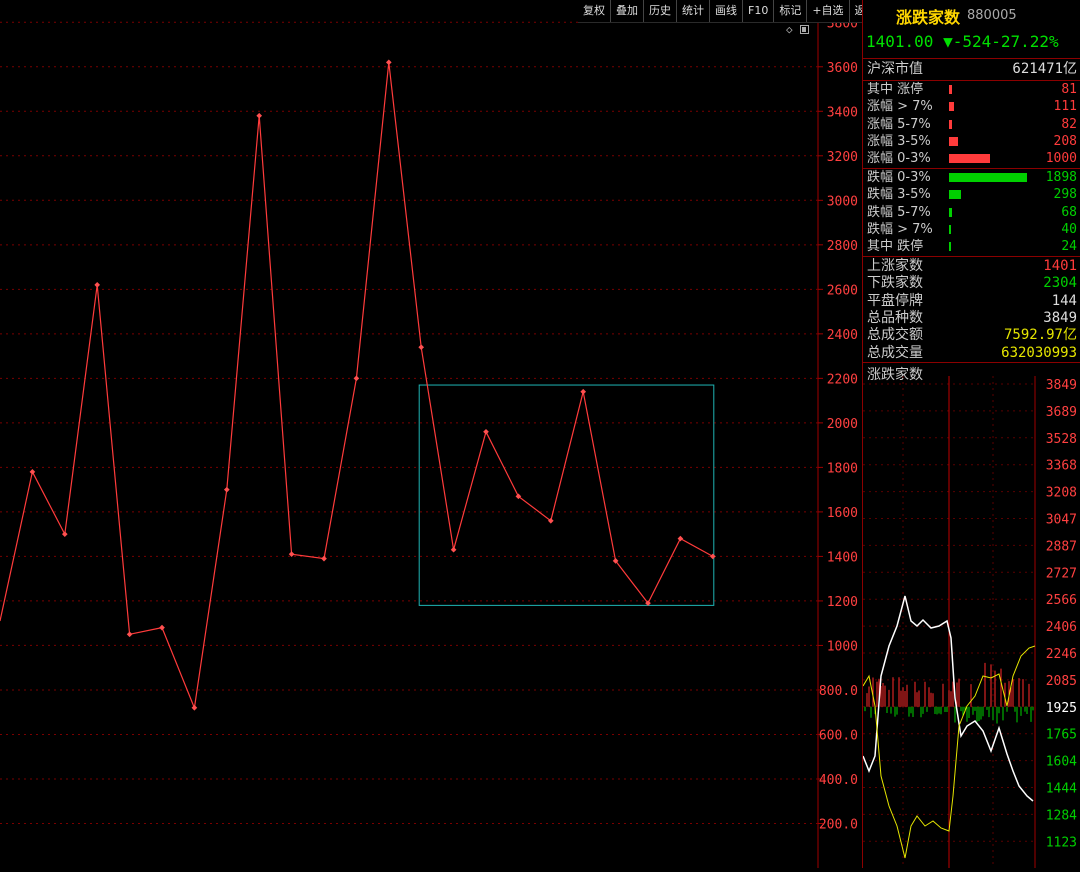  What do you see at coordinates (1069, 212) in the screenshot?
I see `down_rows-value: 68` at bounding box center [1069, 212].